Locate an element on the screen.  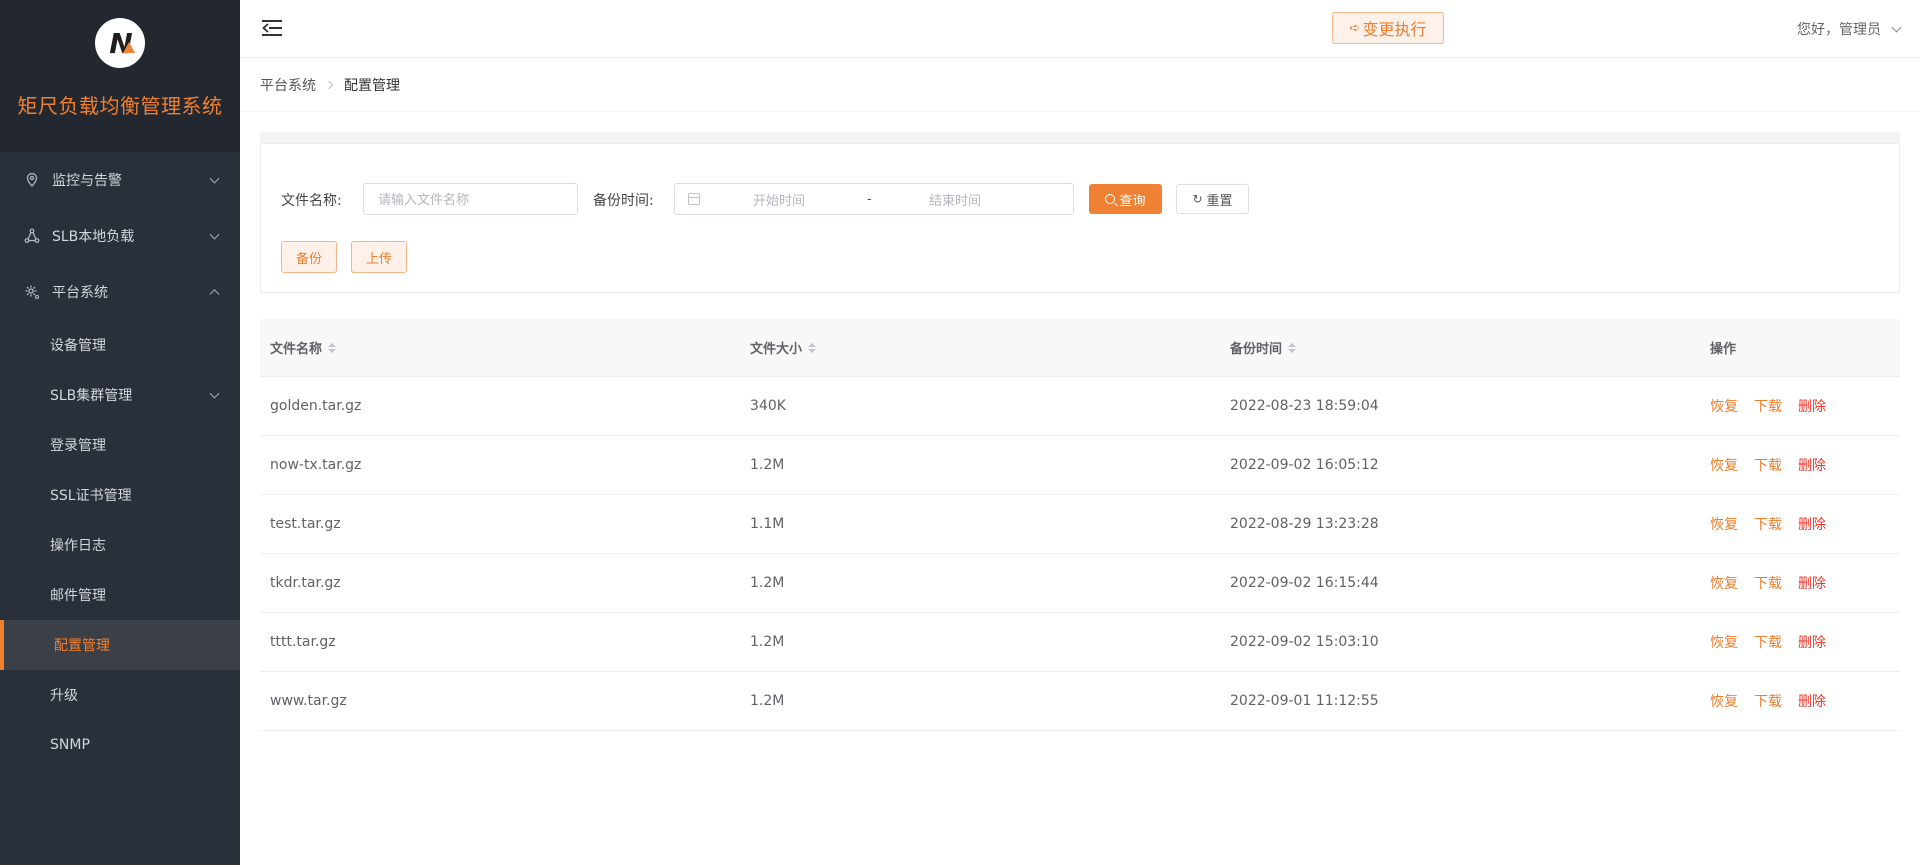
cell-backup-time: 2022-09-02 16:15:44 is located at coordinates (1304, 583).